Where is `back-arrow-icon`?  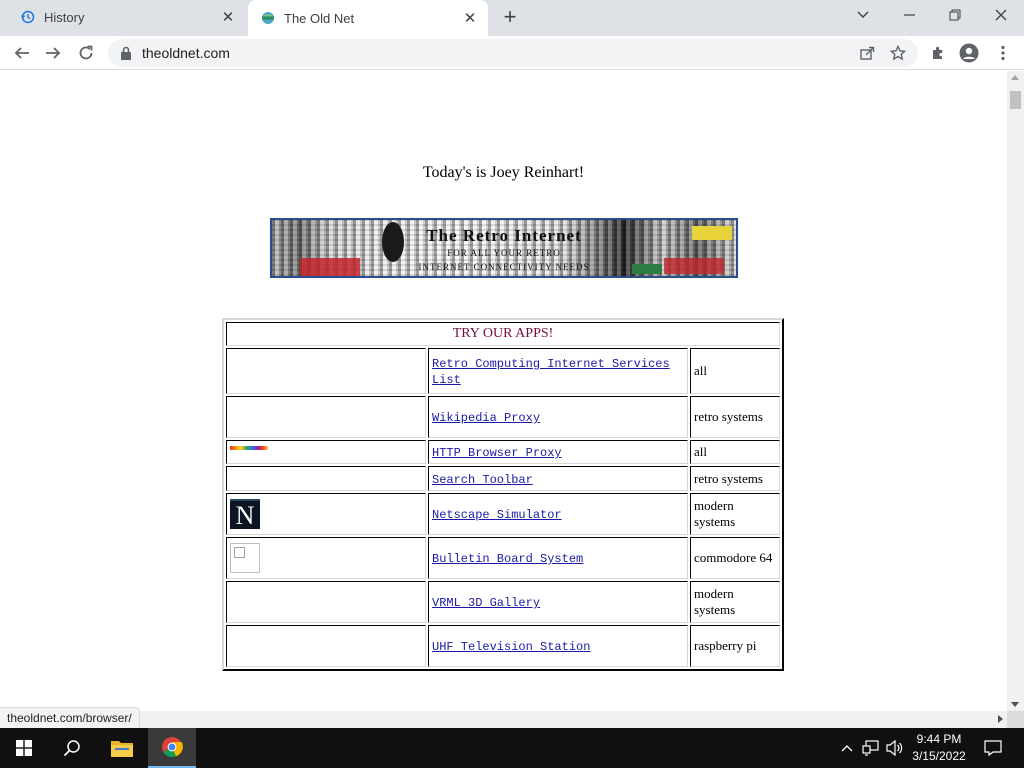 back-arrow-icon is located at coordinates (22, 53).